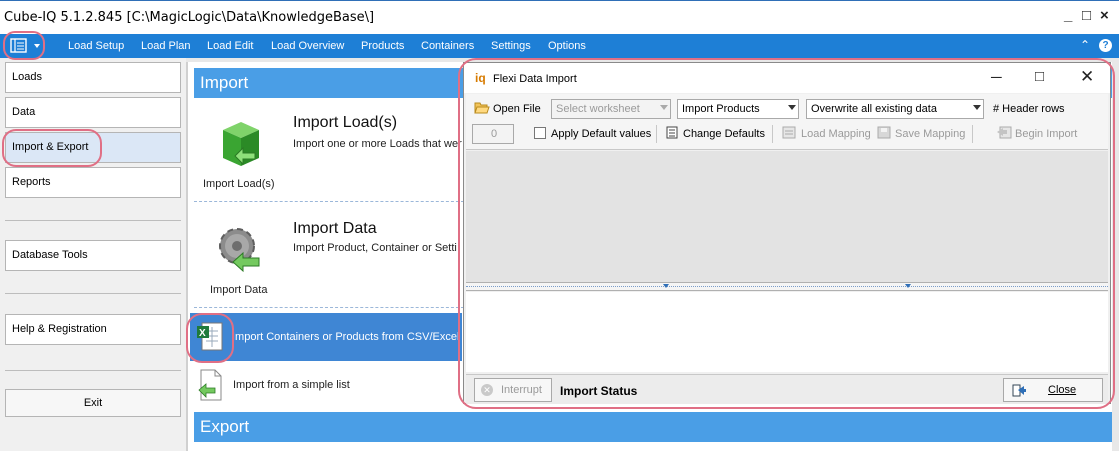 The width and height of the screenshot is (1119, 451). I want to click on export-section-header: Export, so click(653, 427).